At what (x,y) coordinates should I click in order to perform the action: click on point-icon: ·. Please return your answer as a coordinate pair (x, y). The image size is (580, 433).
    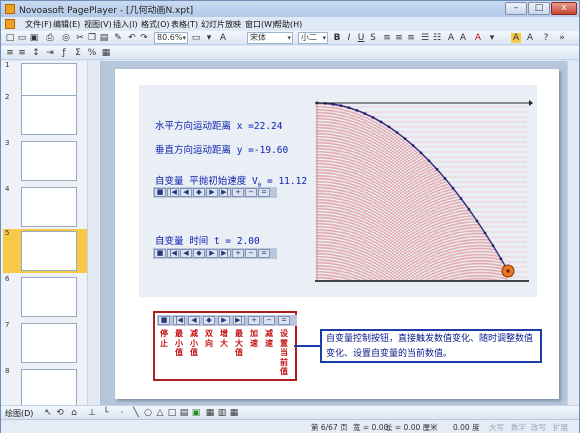
    Looking at the image, I should click on (122, 413).